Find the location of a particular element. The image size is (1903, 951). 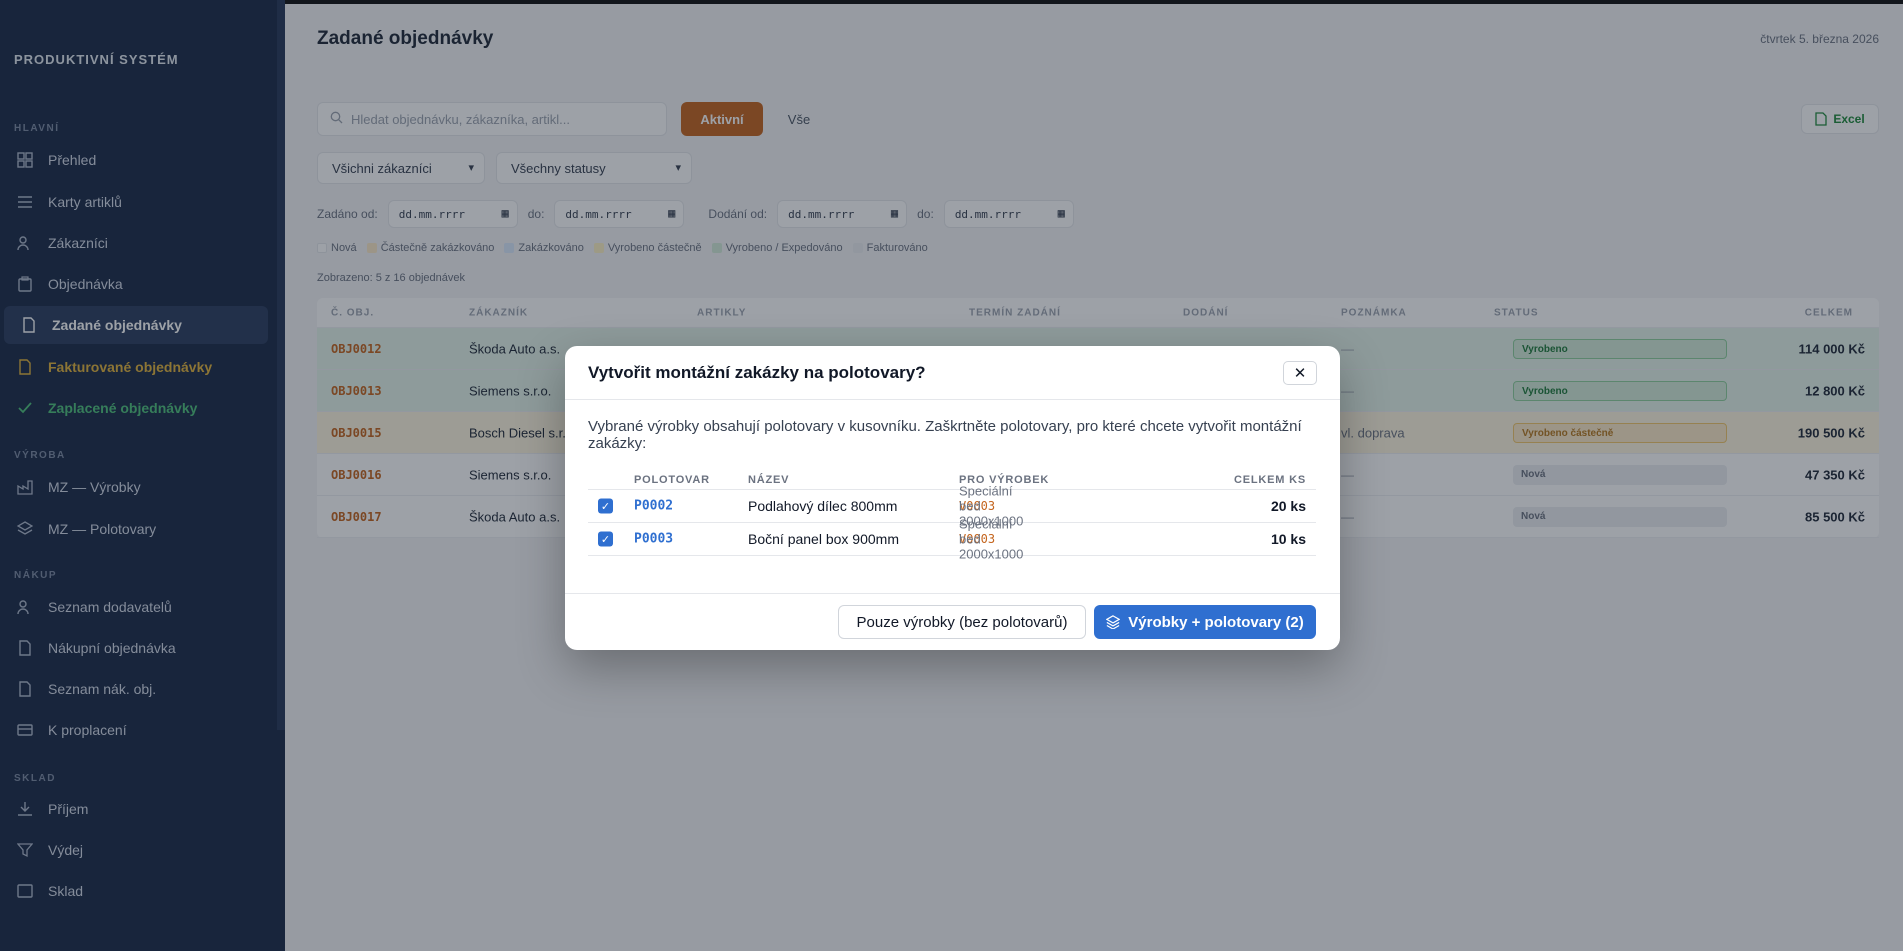

semifinished-code: P0002 is located at coordinates (654, 506).